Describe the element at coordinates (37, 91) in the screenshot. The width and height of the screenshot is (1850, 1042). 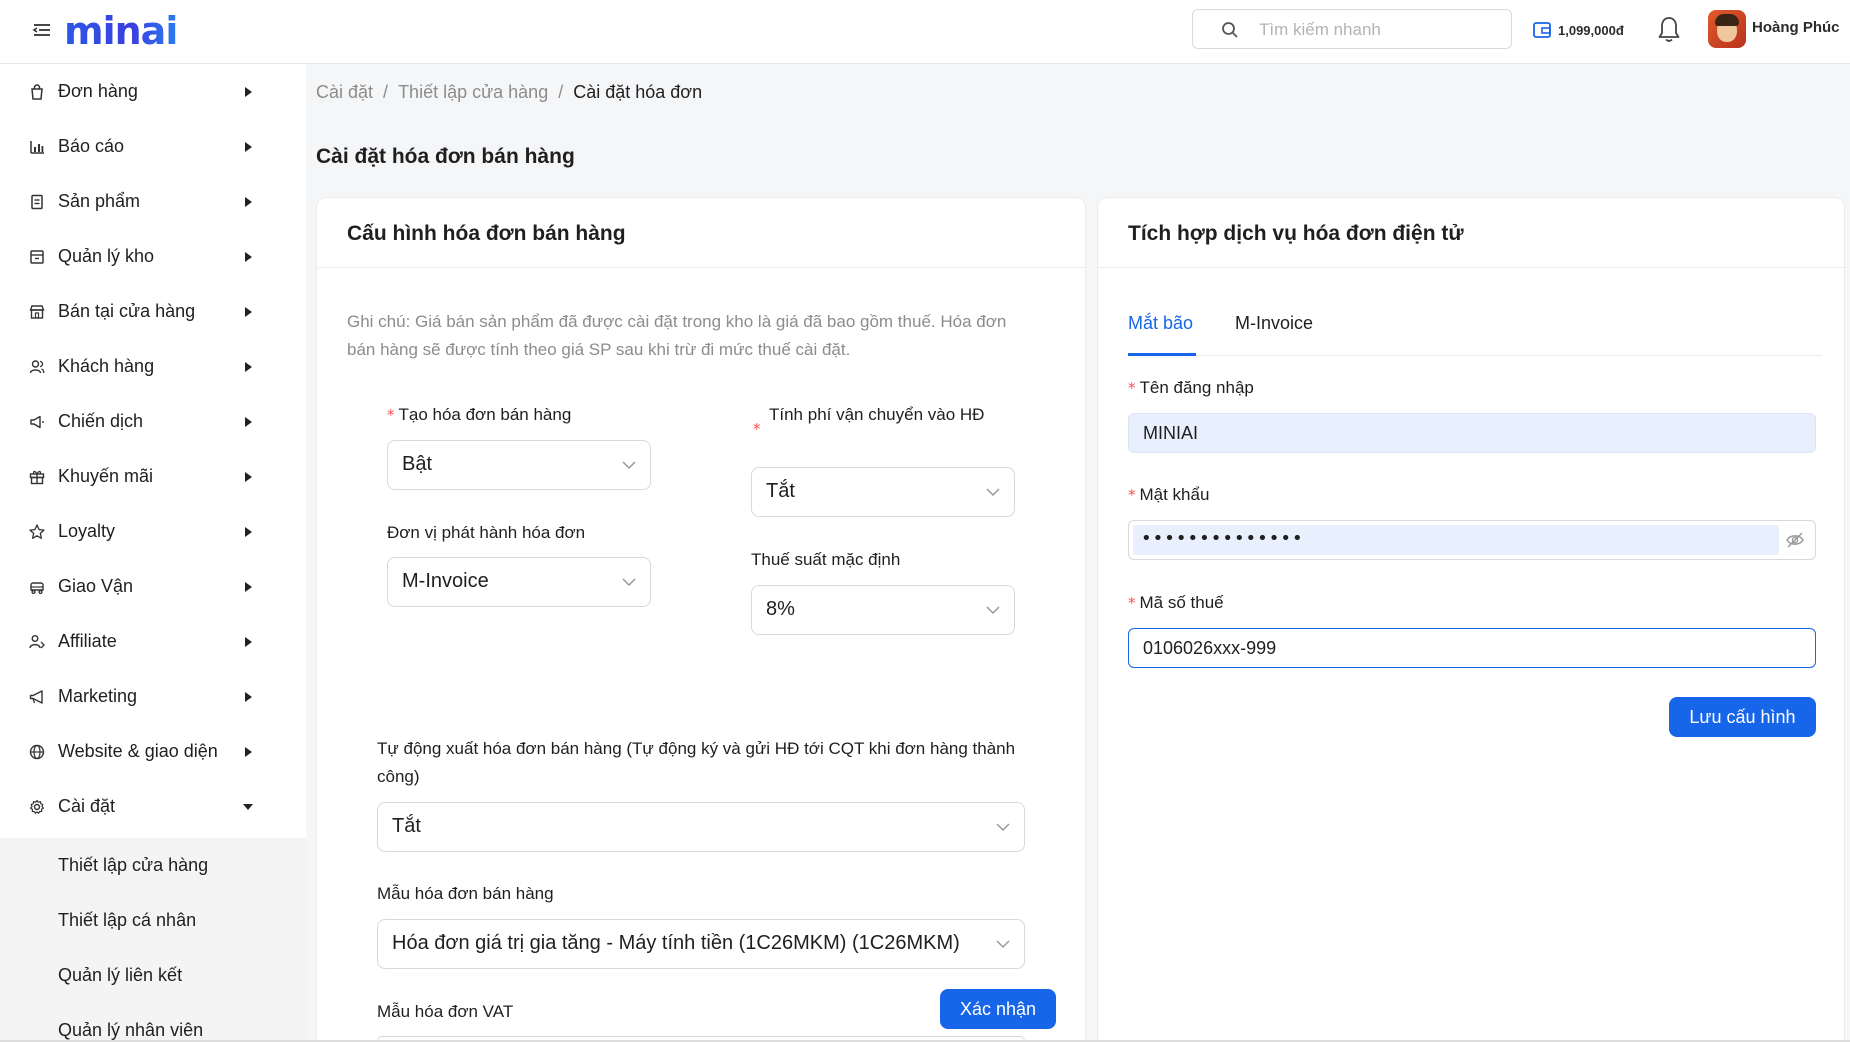
I see `bag-icon` at that location.